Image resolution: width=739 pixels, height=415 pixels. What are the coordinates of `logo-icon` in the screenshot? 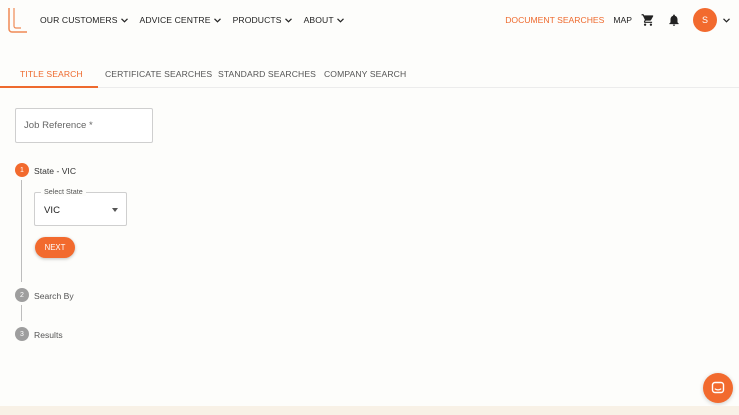 It's located at (18, 20).